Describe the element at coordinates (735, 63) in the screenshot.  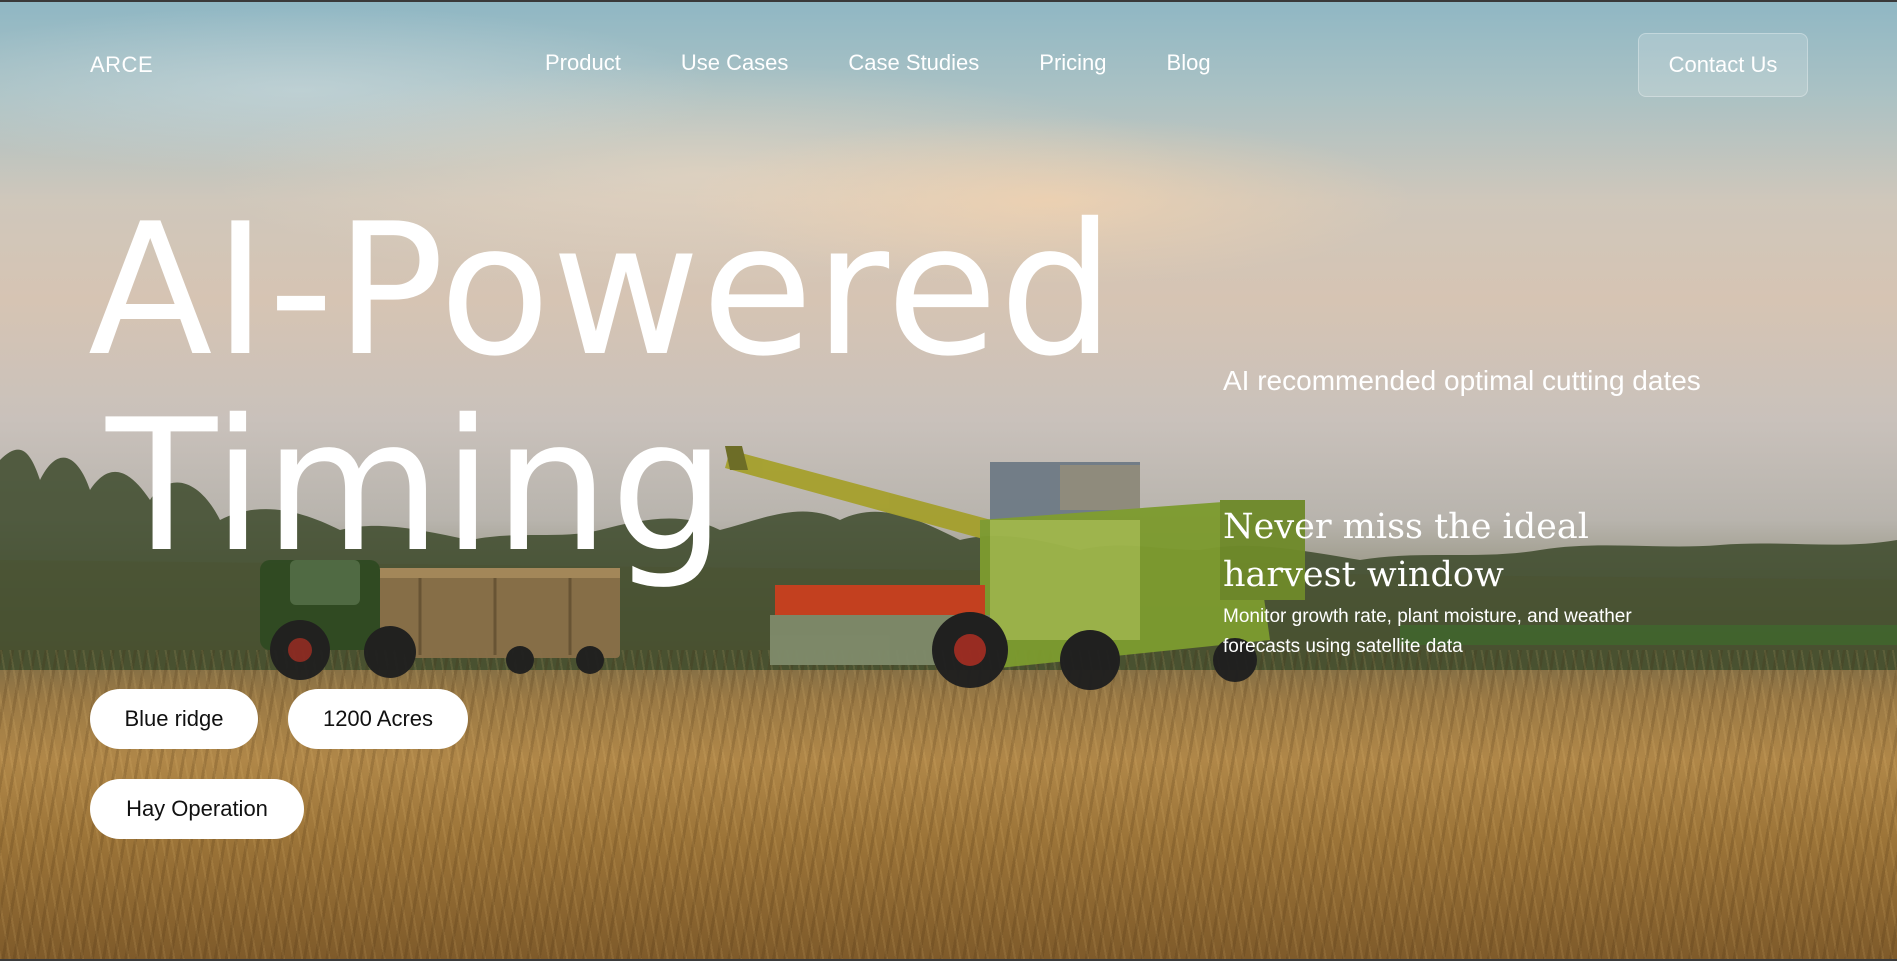
I see `nav-link-use-cases: Use Cases` at that location.